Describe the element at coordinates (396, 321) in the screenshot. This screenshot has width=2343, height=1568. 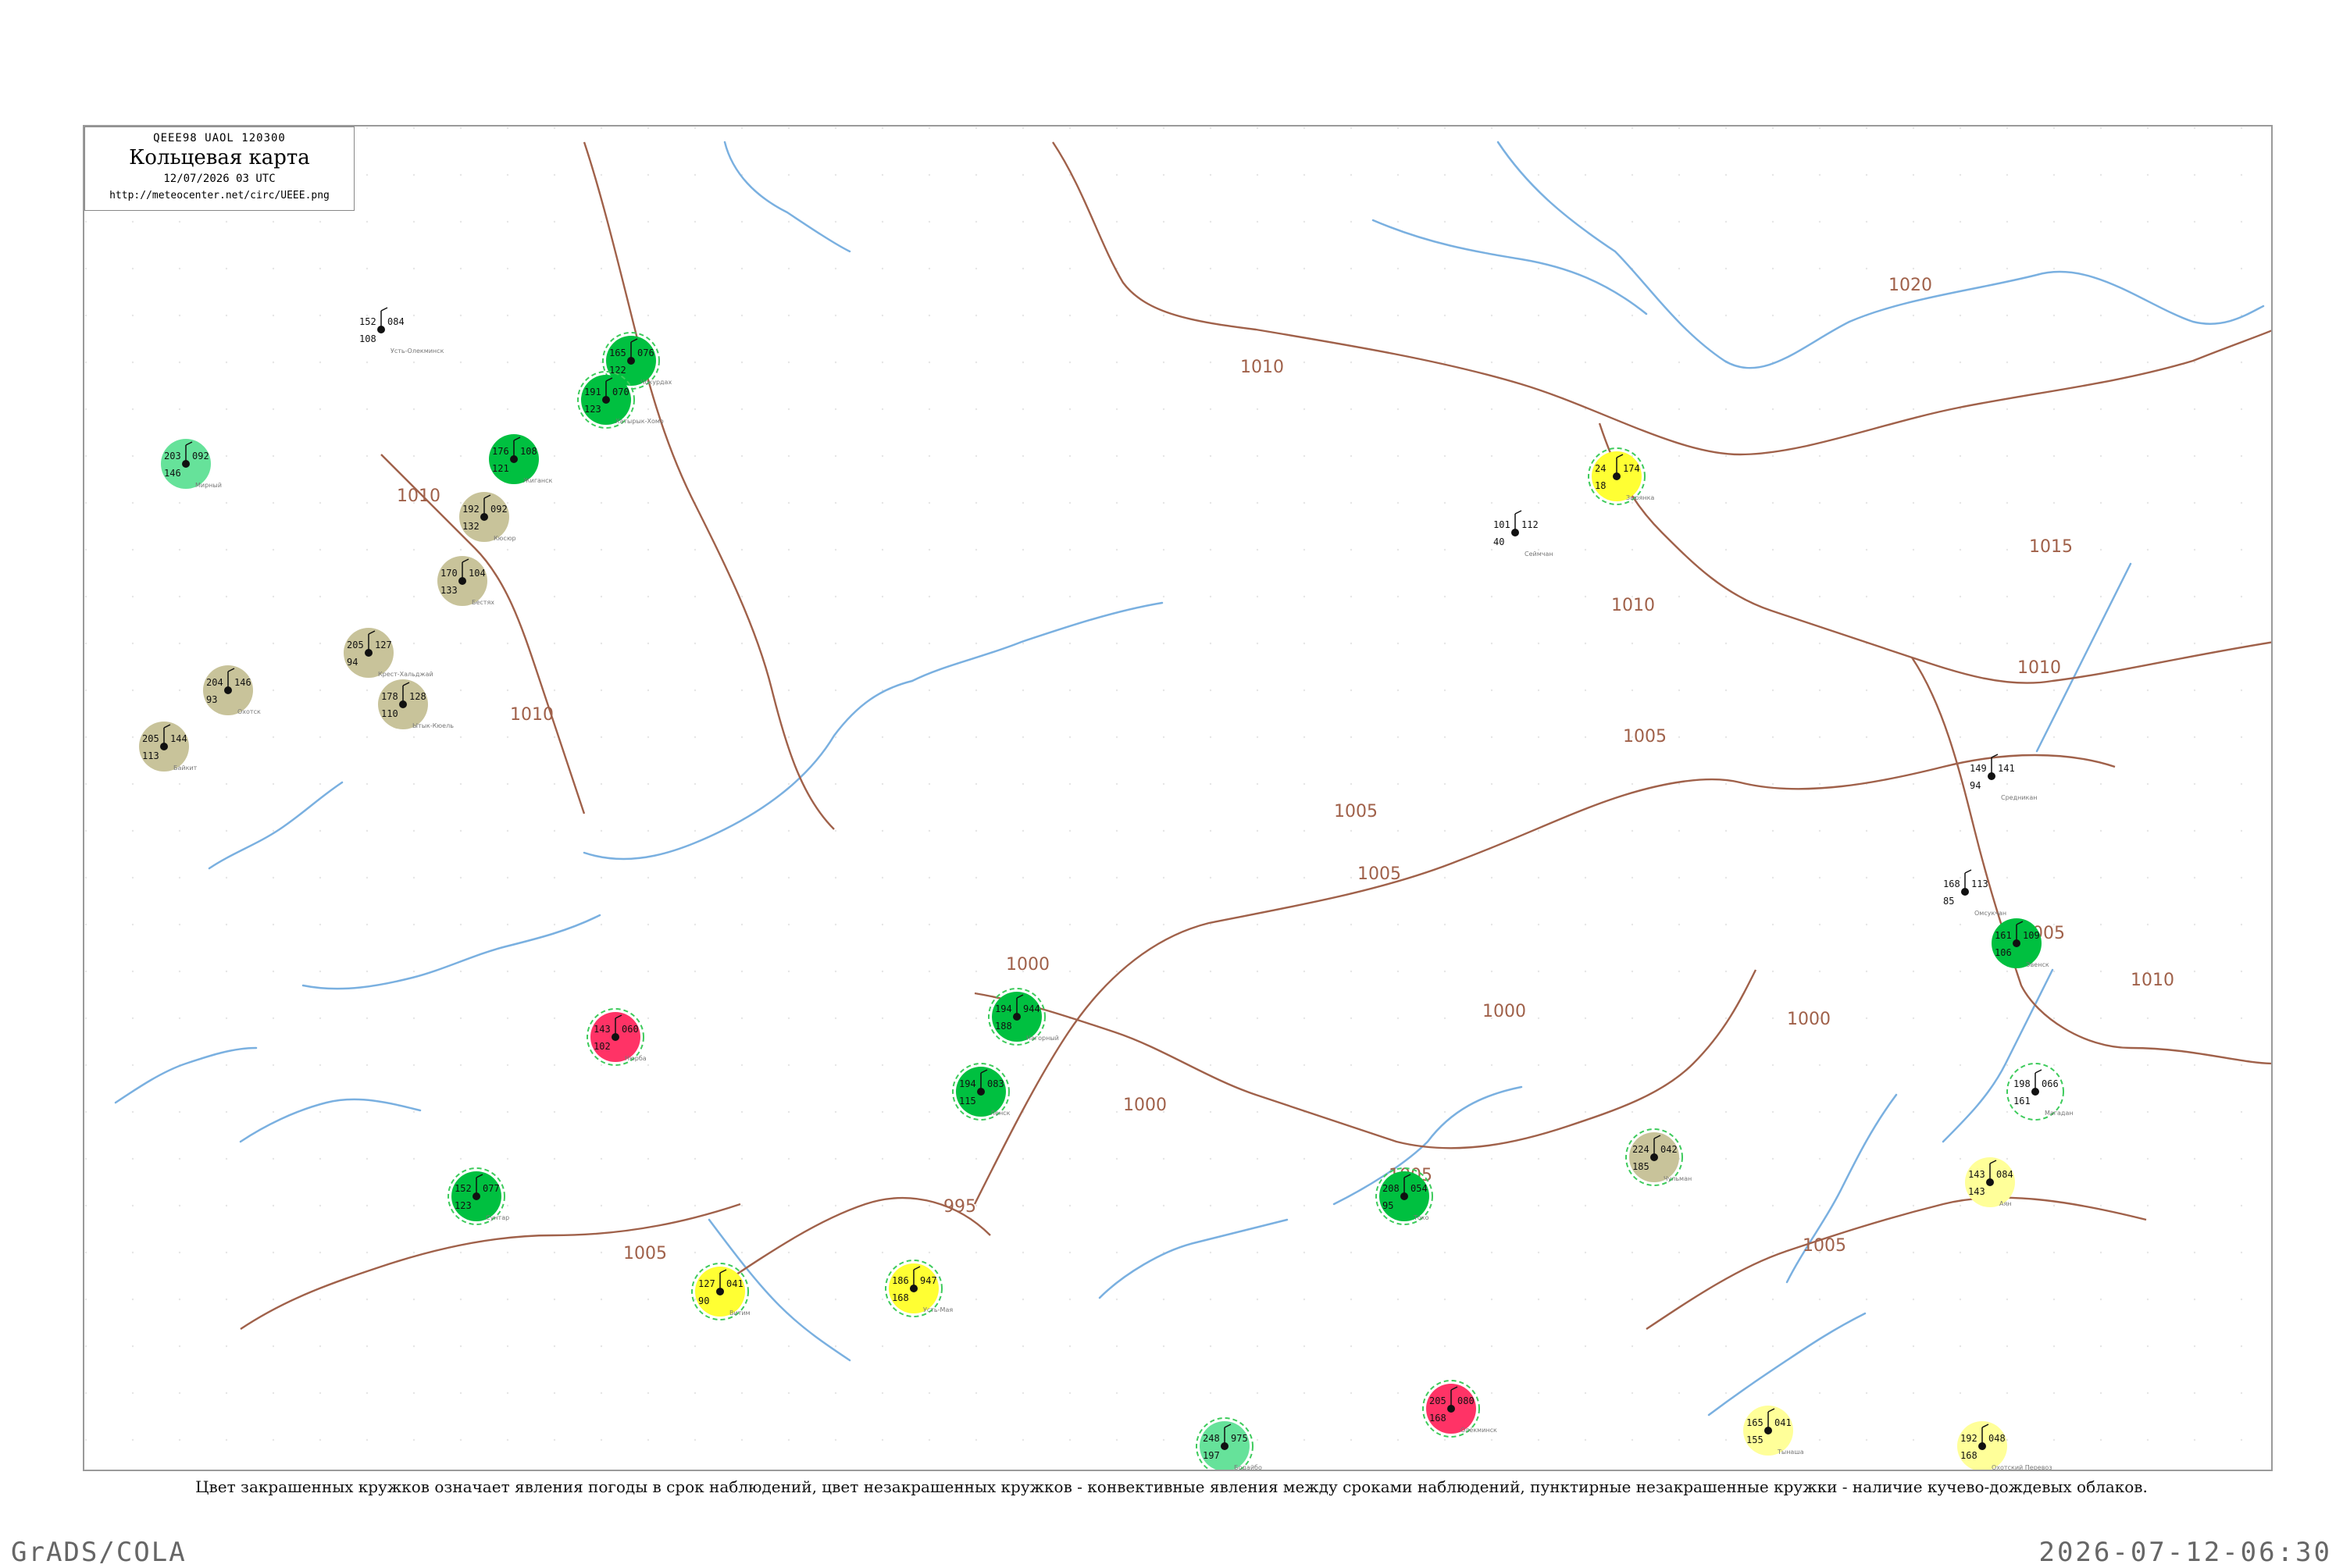
I see `pressure-value: 084` at that location.